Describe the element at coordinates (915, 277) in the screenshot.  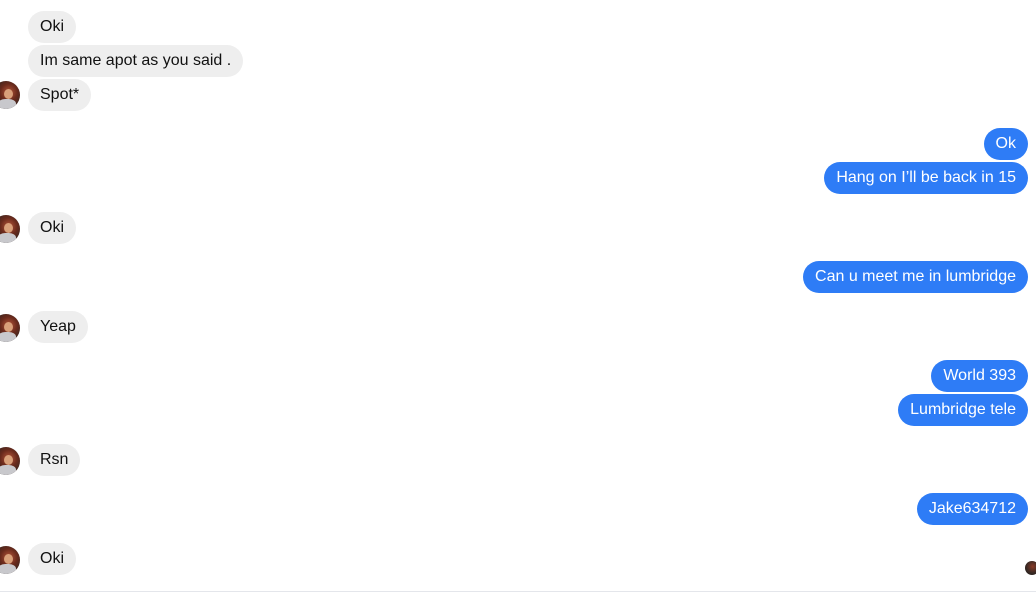
I see `outgoing-message: Can u meet me in lumbridge` at that location.